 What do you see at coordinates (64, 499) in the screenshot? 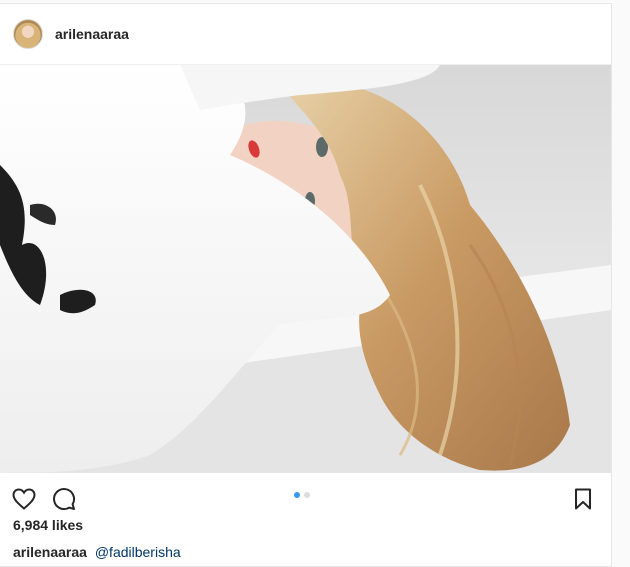
I see `comment-icon` at bounding box center [64, 499].